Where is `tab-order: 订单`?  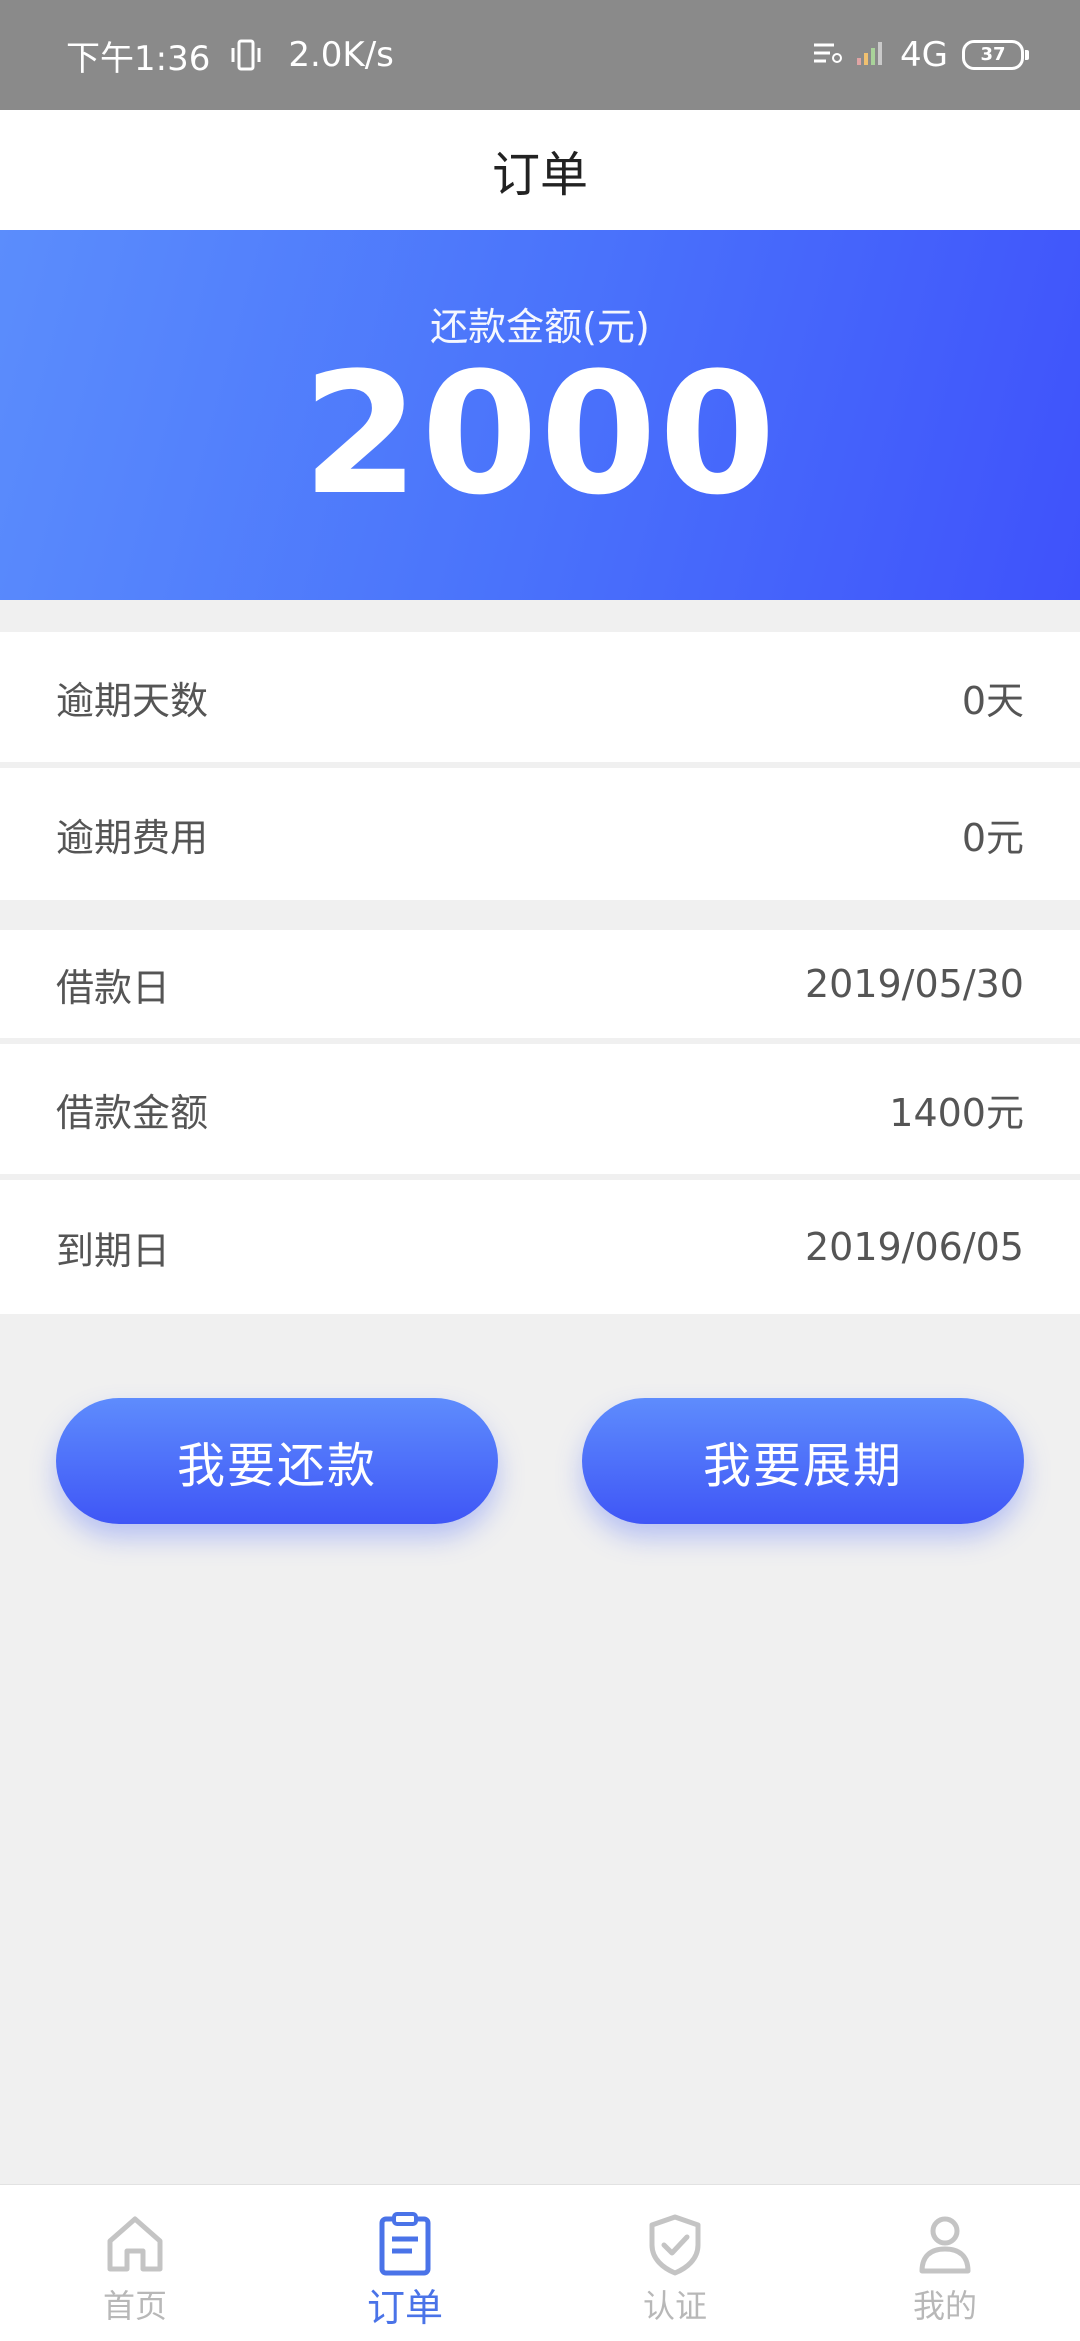
tab-order: 订单 is located at coordinates (405, 2263).